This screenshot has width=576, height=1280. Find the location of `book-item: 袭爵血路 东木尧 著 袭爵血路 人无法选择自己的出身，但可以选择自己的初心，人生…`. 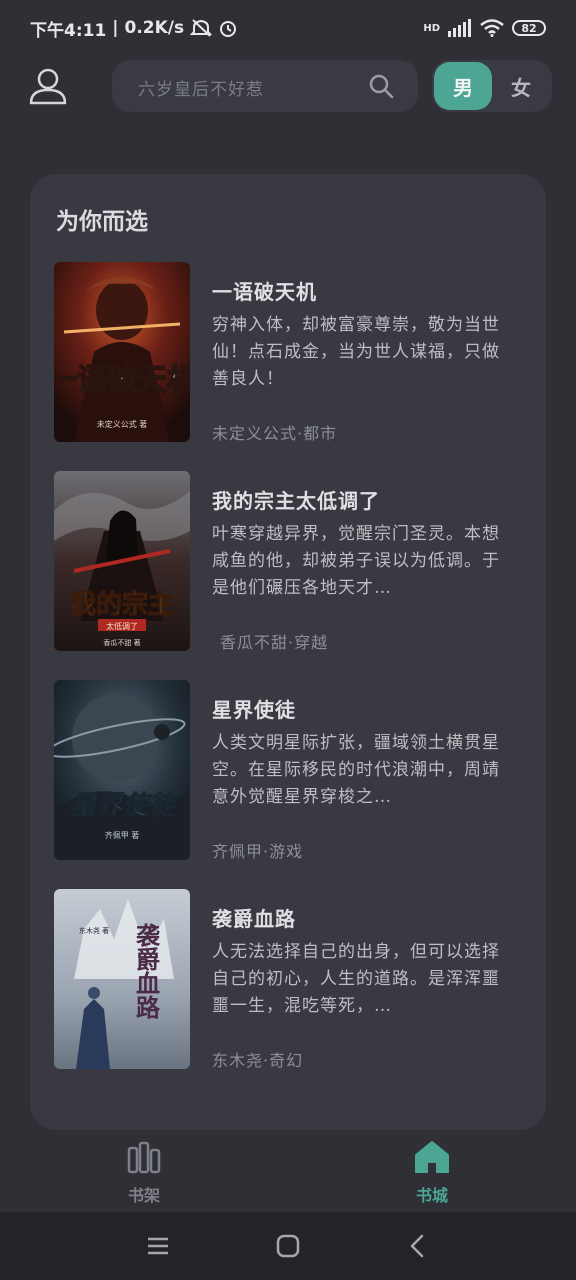

book-item: 袭爵血路 东木尧 著 袭爵血路 人无法选择自己的出身，但可以选择自己的初心，人生… is located at coordinates (289, 979).